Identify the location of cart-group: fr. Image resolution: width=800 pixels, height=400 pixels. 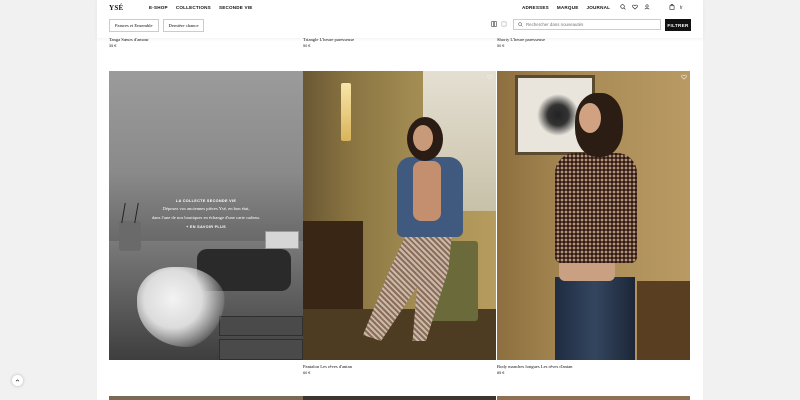
(676, 7).